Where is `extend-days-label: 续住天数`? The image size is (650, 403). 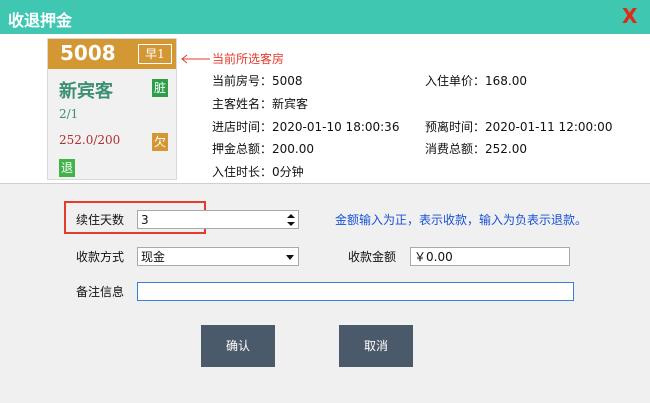 extend-days-label: 续住天数 is located at coordinates (100, 220).